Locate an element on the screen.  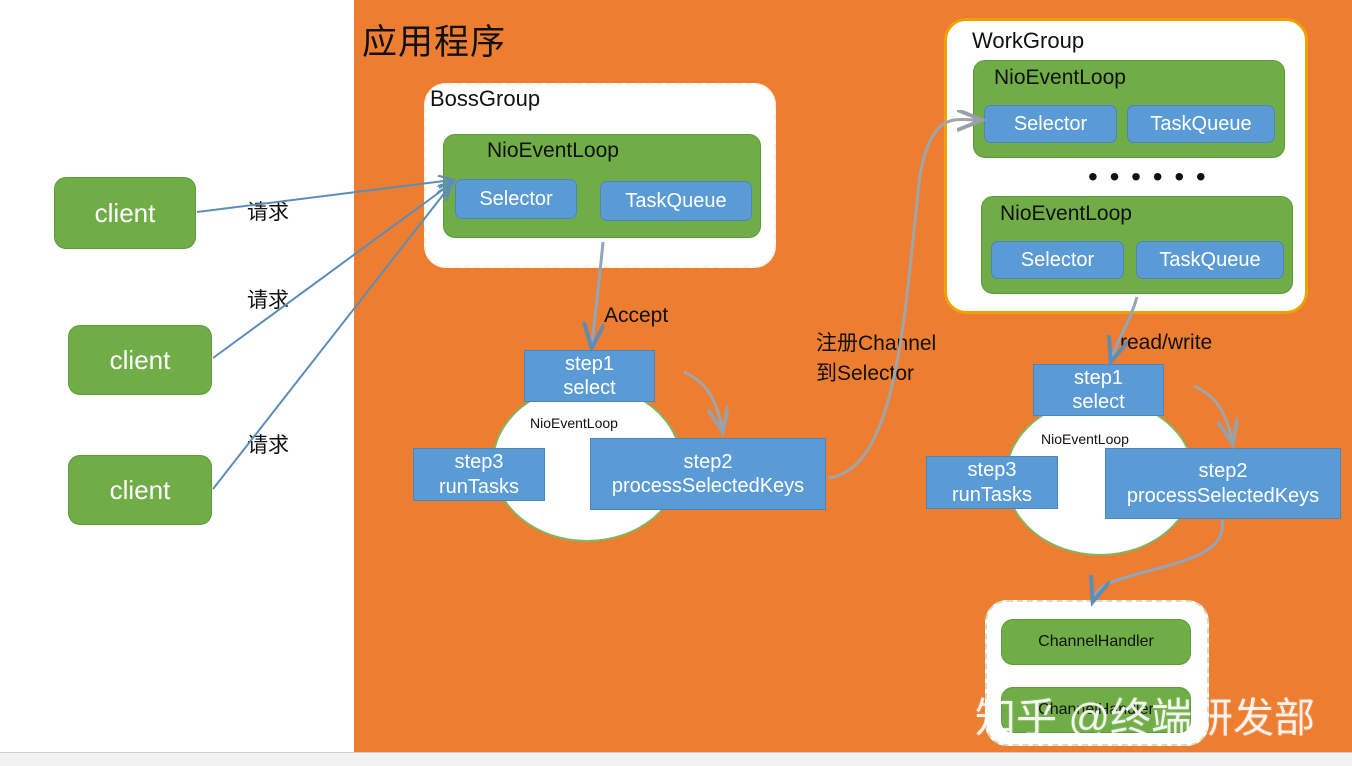
register-channel-label-line2: 到Selector is located at coordinates (865, 373).